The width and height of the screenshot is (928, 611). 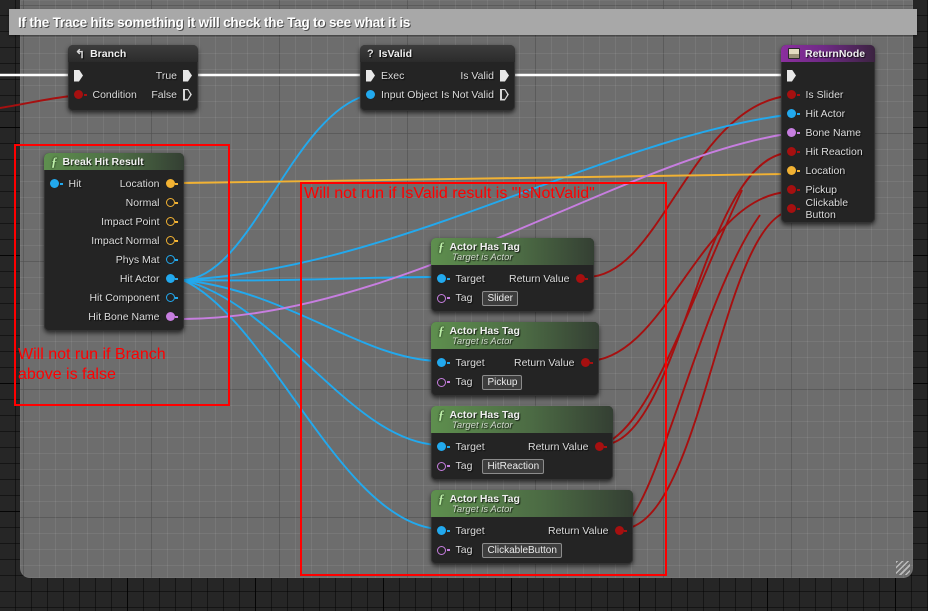 What do you see at coordinates (170, 240) in the screenshot?
I see `out-impact-normal-pin` at bounding box center [170, 240].